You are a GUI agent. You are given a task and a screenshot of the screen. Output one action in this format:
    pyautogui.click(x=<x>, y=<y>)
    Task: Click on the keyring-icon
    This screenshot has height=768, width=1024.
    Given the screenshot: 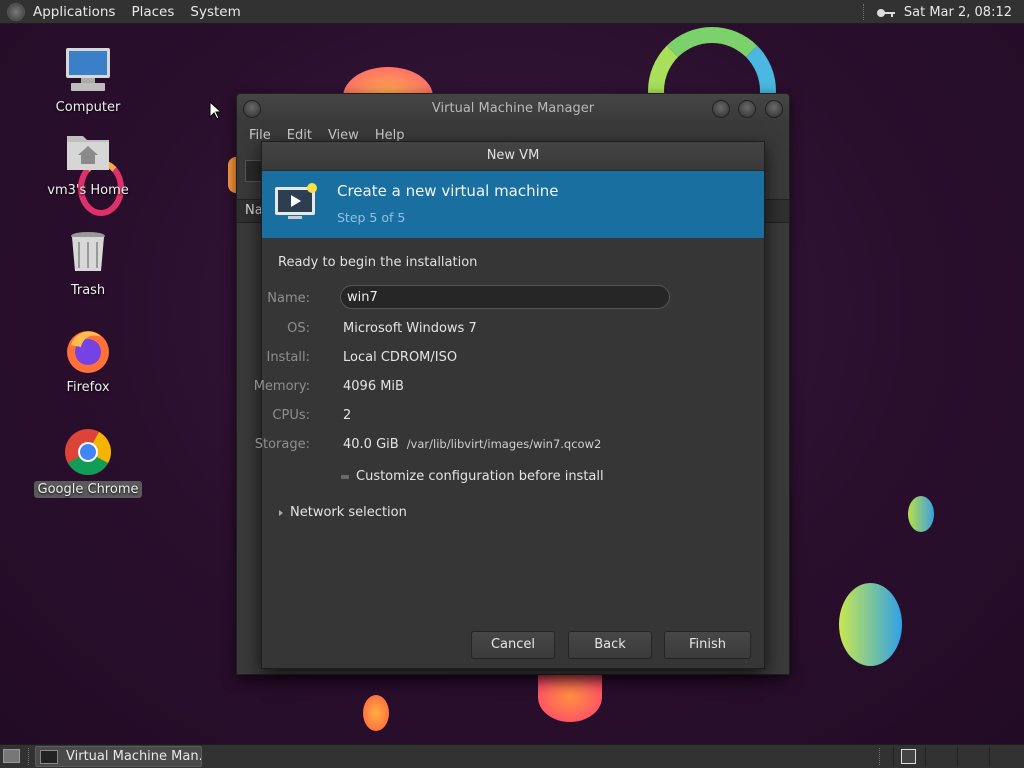 What is the action you would take?
    pyautogui.click(x=886, y=12)
    